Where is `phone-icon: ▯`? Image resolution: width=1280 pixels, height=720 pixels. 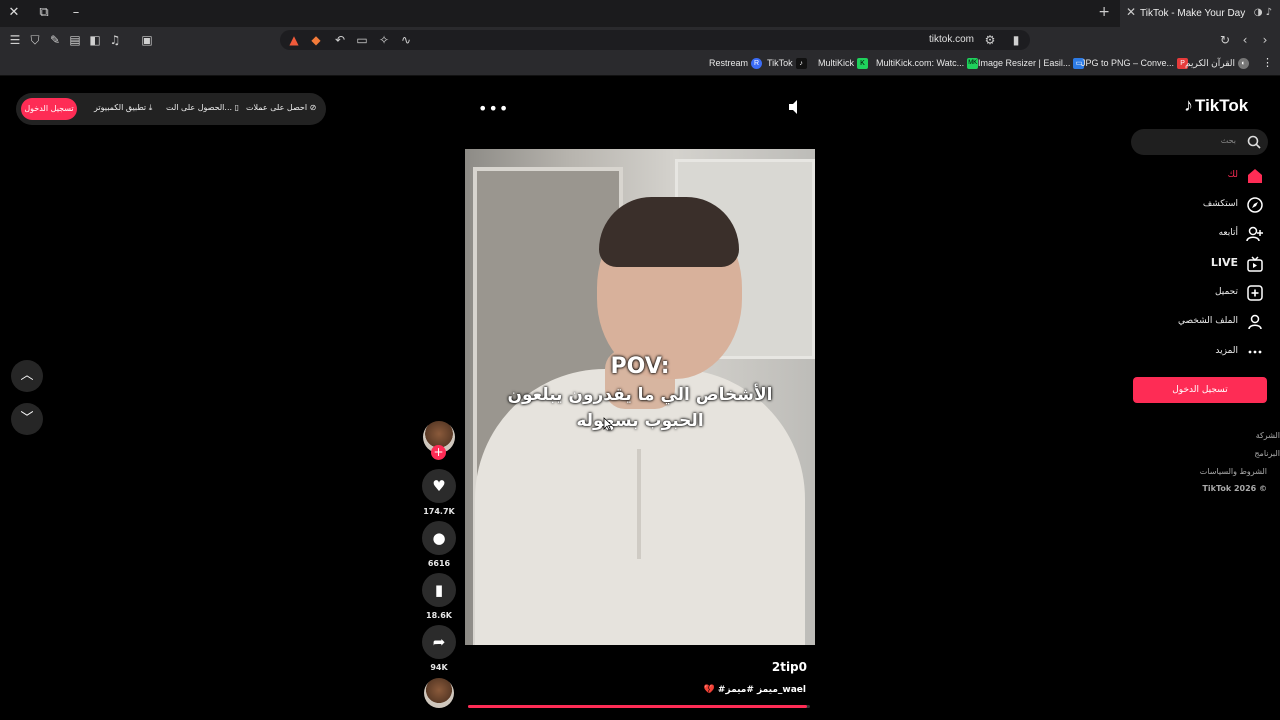
phone-icon: ▯ is located at coordinates (236, 107).